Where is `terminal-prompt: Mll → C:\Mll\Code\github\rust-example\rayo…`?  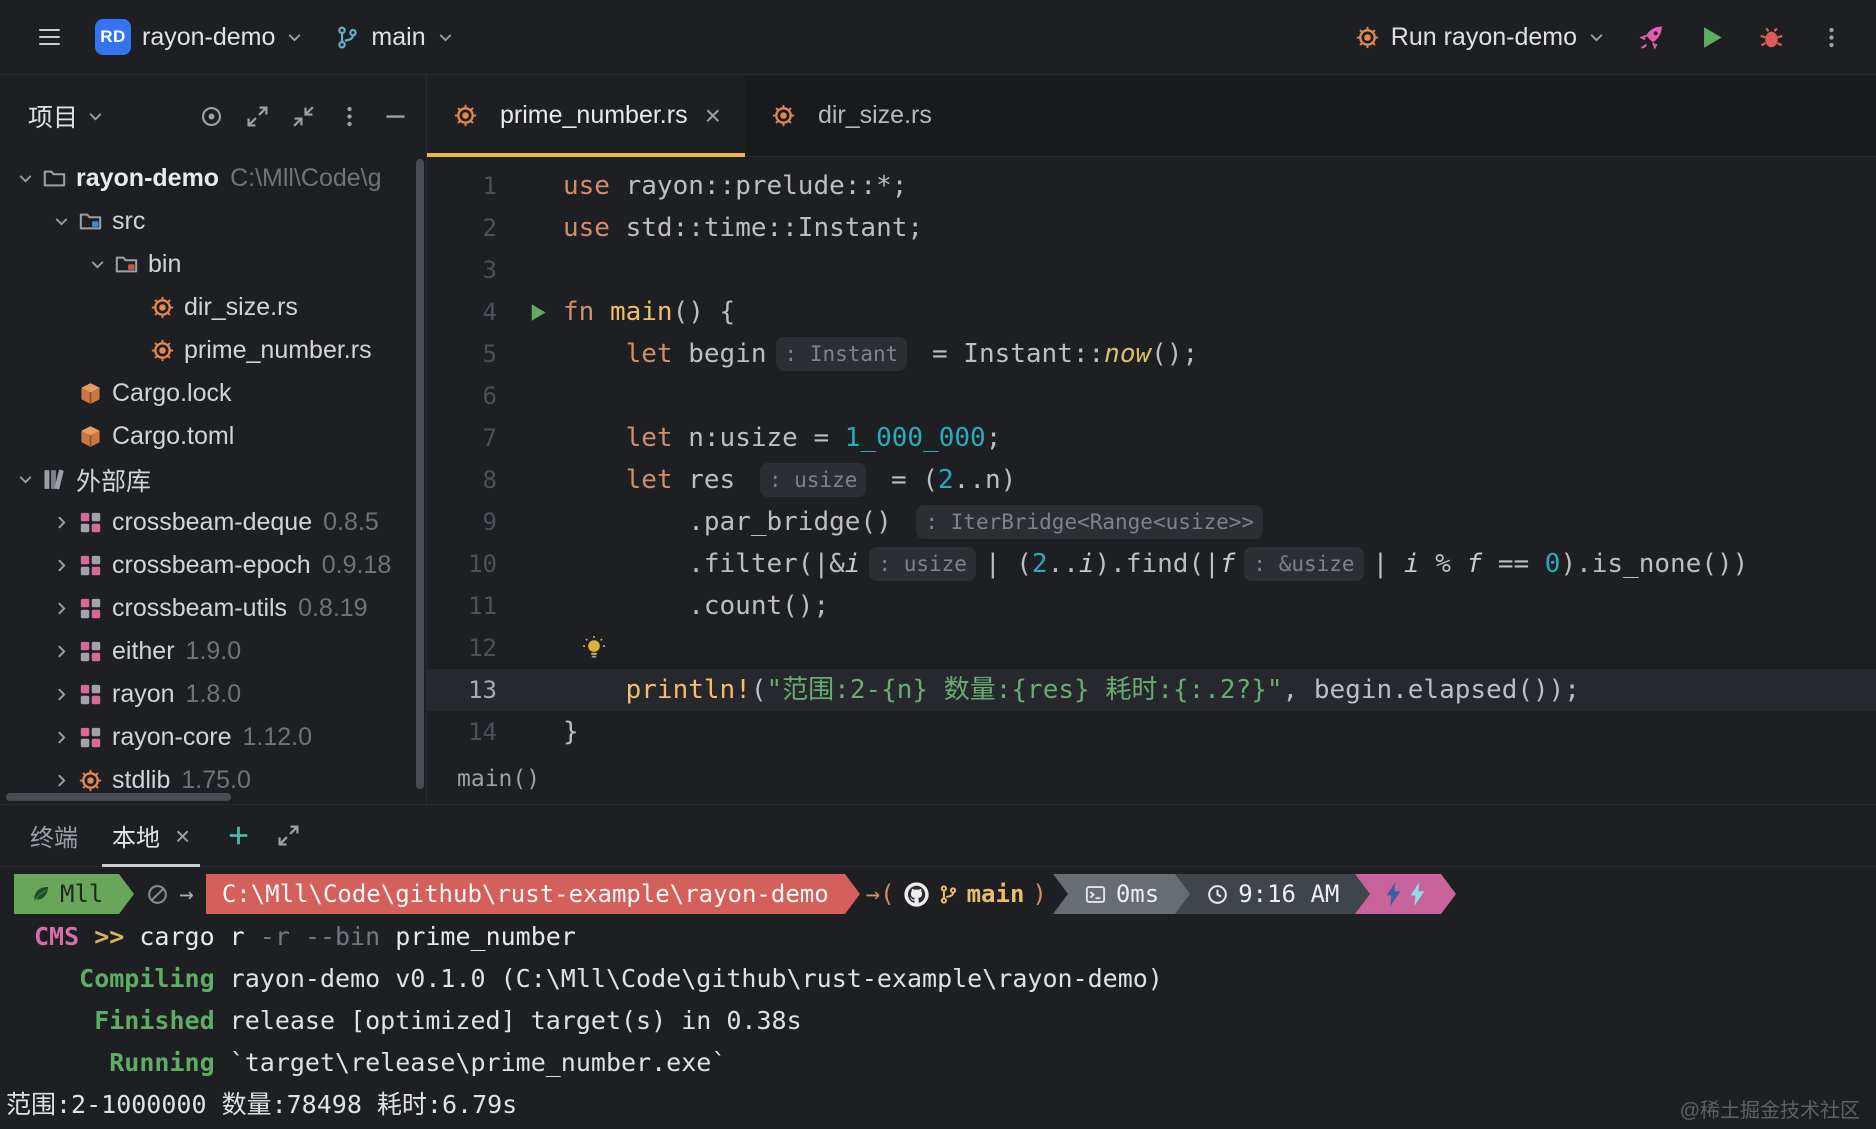
terminal-prompt: Mll → C:\Mll\Code\github\rust-example\rayo… is located at coordinates (945, 894).